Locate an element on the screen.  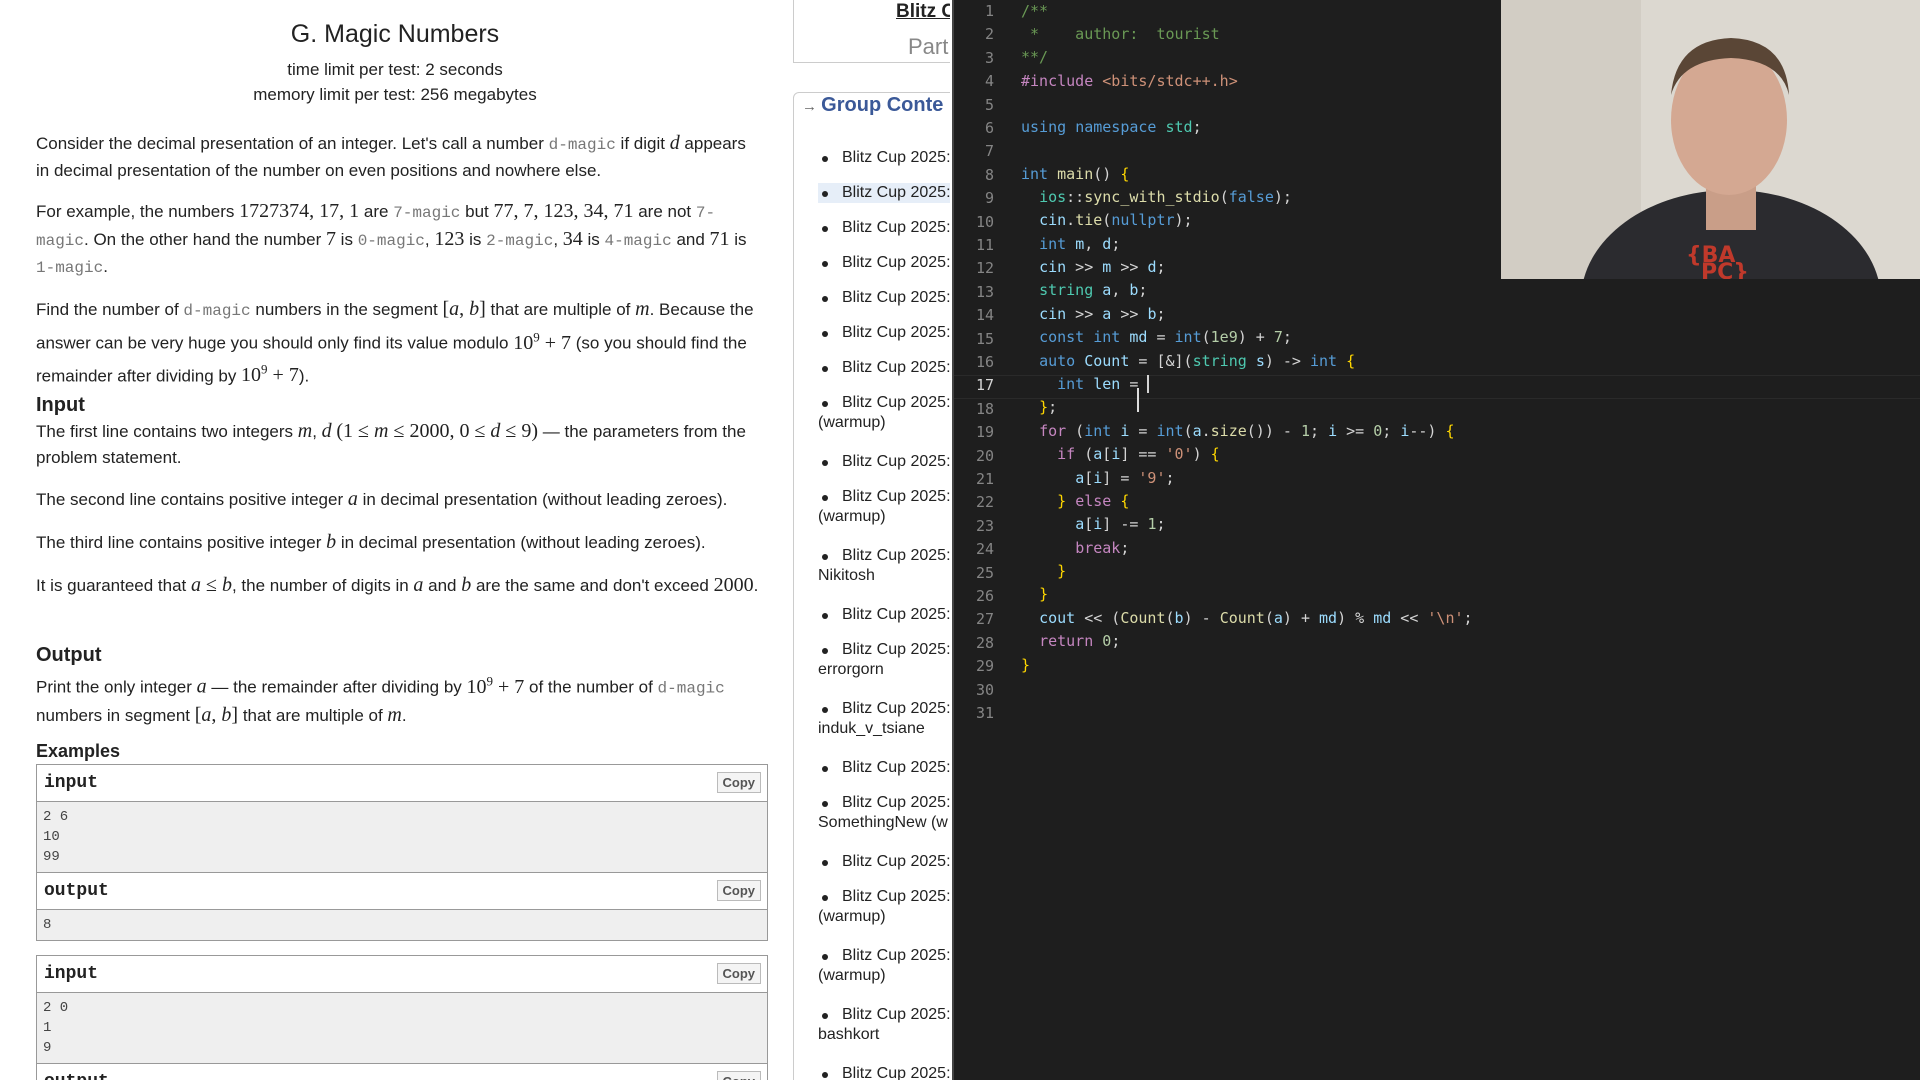
group-contest-item: Blitz Cup 2025: induk_v_tsiane is located at coordinates (884, 719).